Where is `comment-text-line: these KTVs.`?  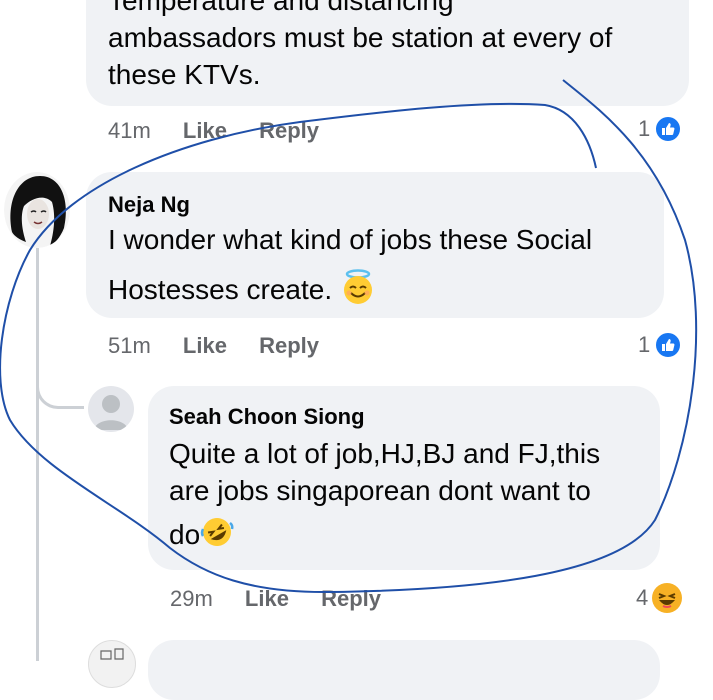 comment-text-line: these KTVs. is located at coordinates (184, 74).